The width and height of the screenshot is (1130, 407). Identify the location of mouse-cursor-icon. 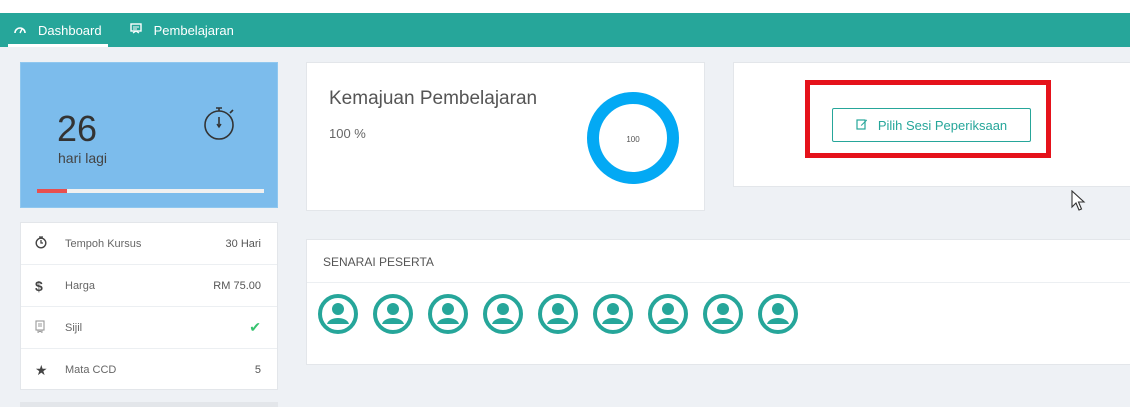
(1078, 200).